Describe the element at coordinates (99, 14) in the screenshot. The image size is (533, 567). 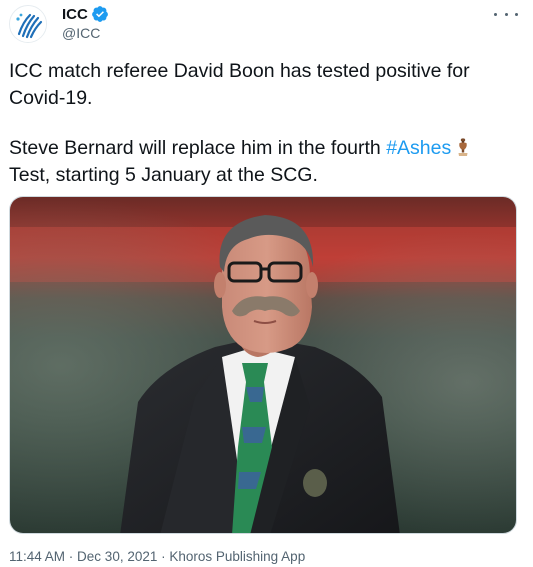
I see `verified-badge-icon` at that location.